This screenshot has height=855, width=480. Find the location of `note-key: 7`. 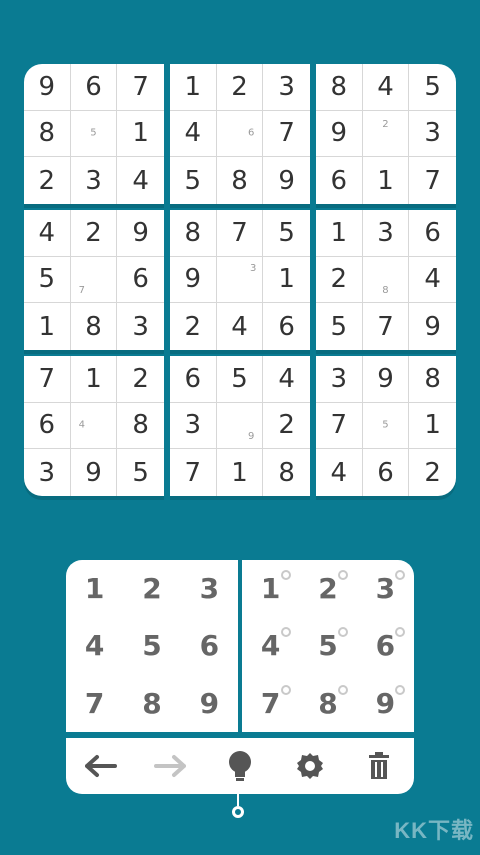

note-key: 7 is located at coordinates (270, 703).